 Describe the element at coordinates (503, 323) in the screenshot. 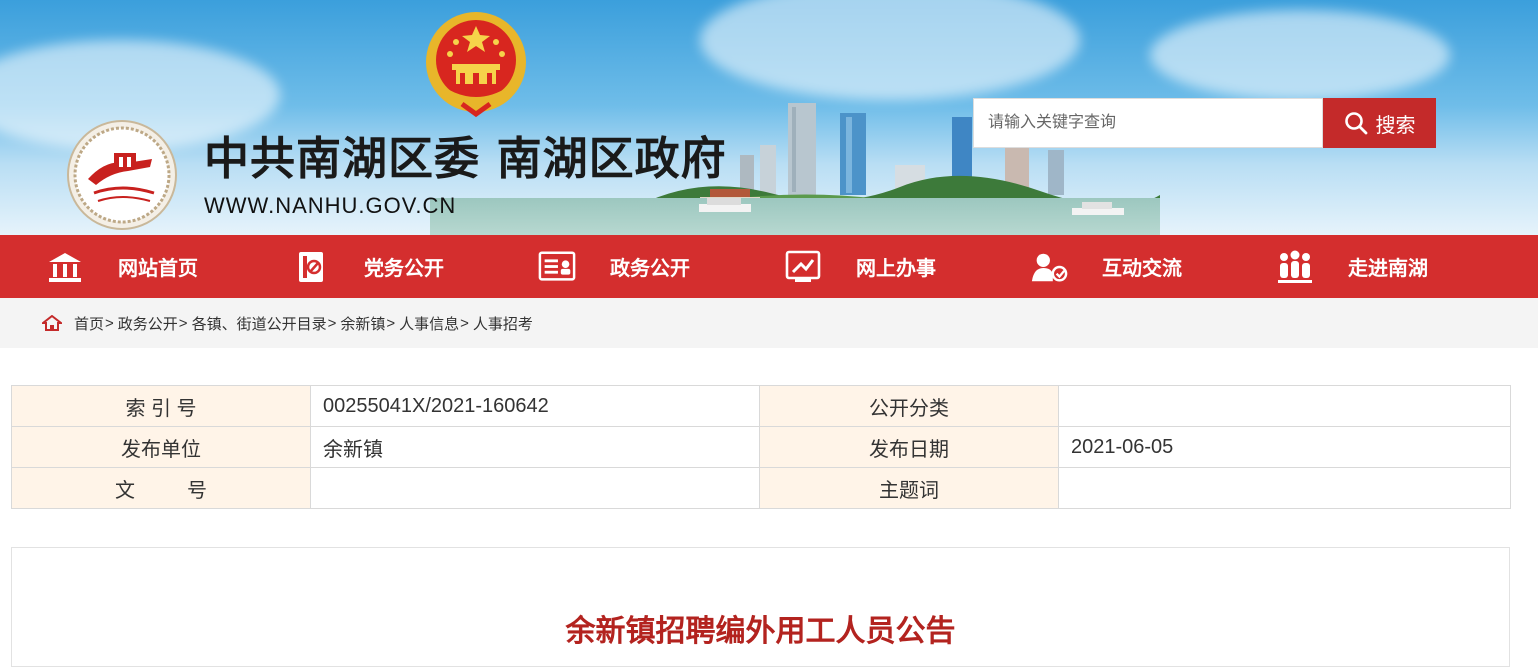

I see `breadcrumb-recruitment: 人事招考` at that location.